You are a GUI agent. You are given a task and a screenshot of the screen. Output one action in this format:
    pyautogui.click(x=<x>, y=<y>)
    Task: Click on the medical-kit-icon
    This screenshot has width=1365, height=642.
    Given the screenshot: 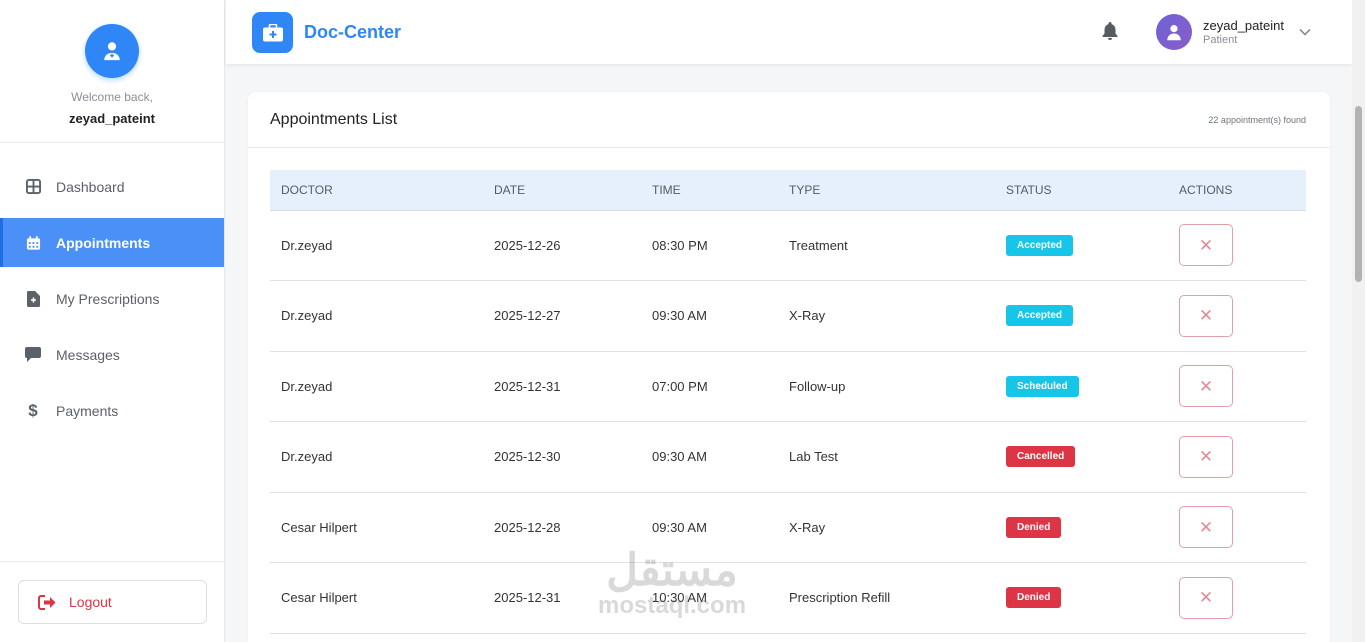 What is the action you would take?
    pyautogui.click(x=272, y=32)
    